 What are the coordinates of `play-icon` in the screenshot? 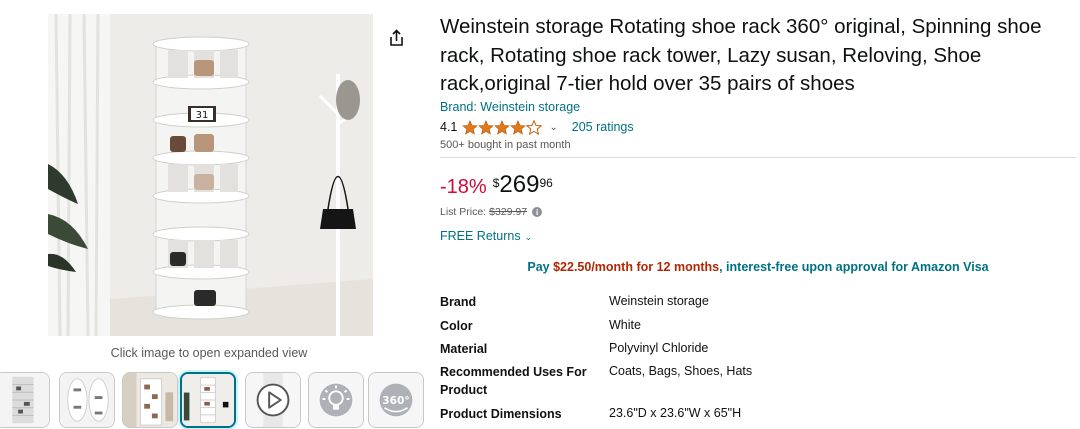 It's located at (273, 400).